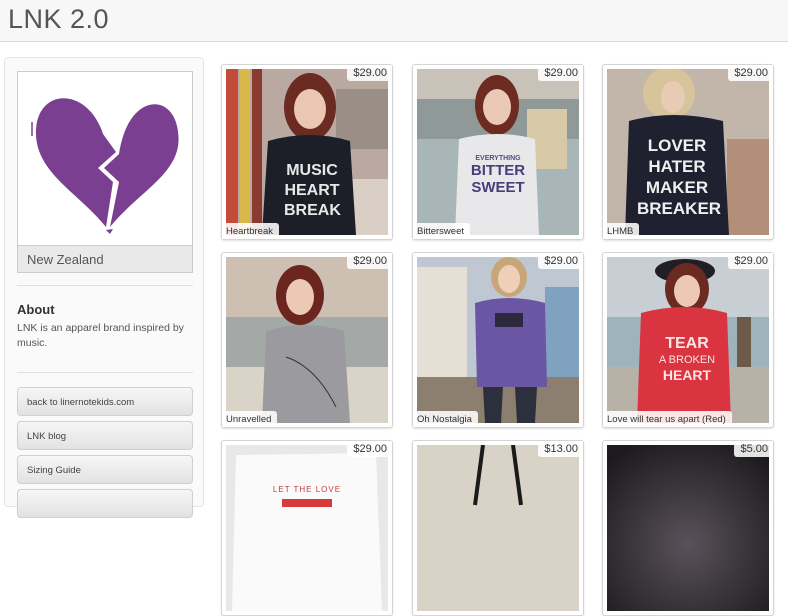  I want to click on product-name: Love will tear us apart (Red), so click(667, 419).